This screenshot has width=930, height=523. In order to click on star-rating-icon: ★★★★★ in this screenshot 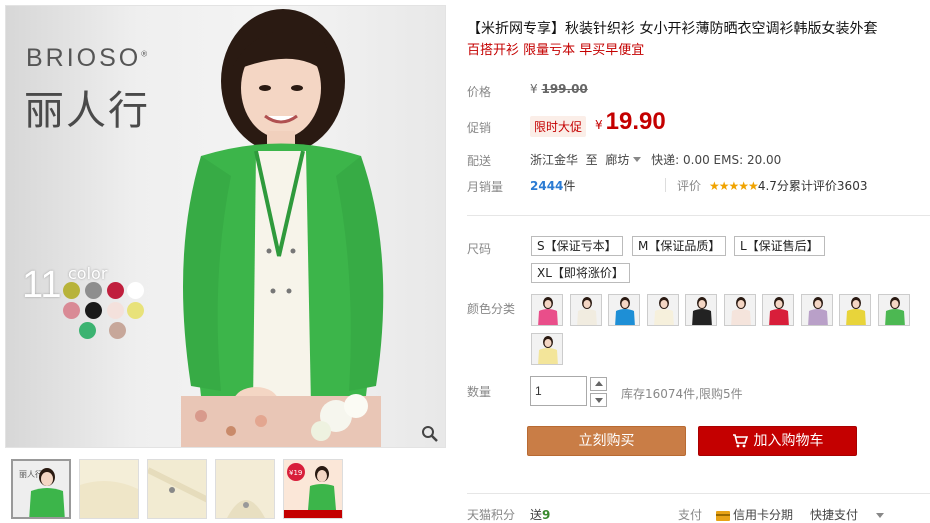, I will do `click(734, 186)`.